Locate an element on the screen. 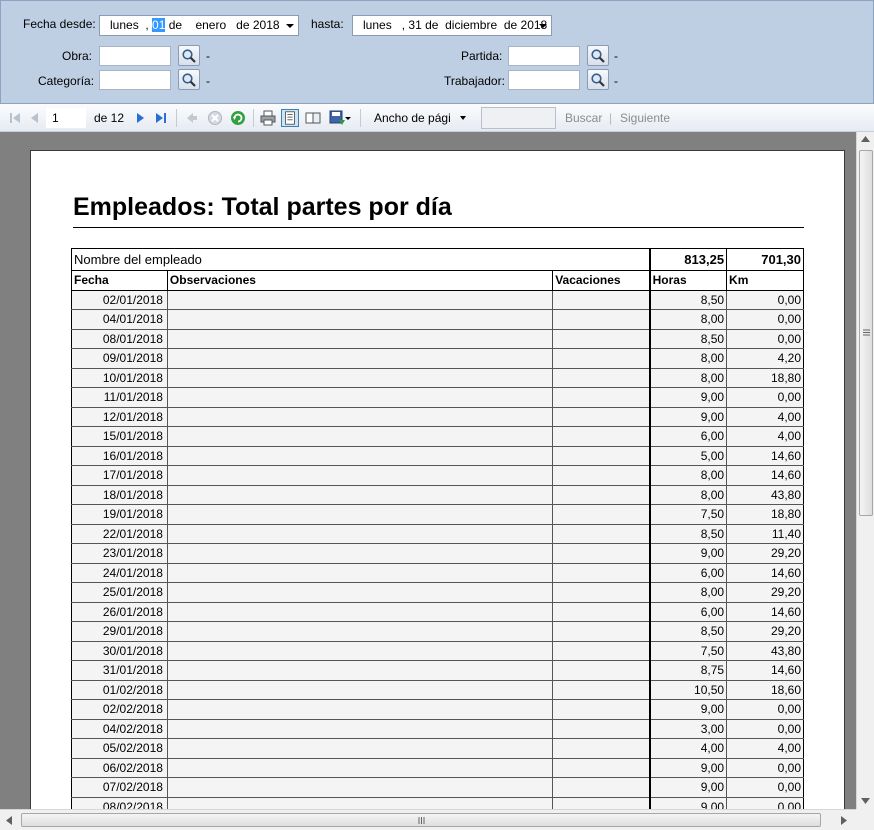  obra-input is located at coordinates (135, 56).